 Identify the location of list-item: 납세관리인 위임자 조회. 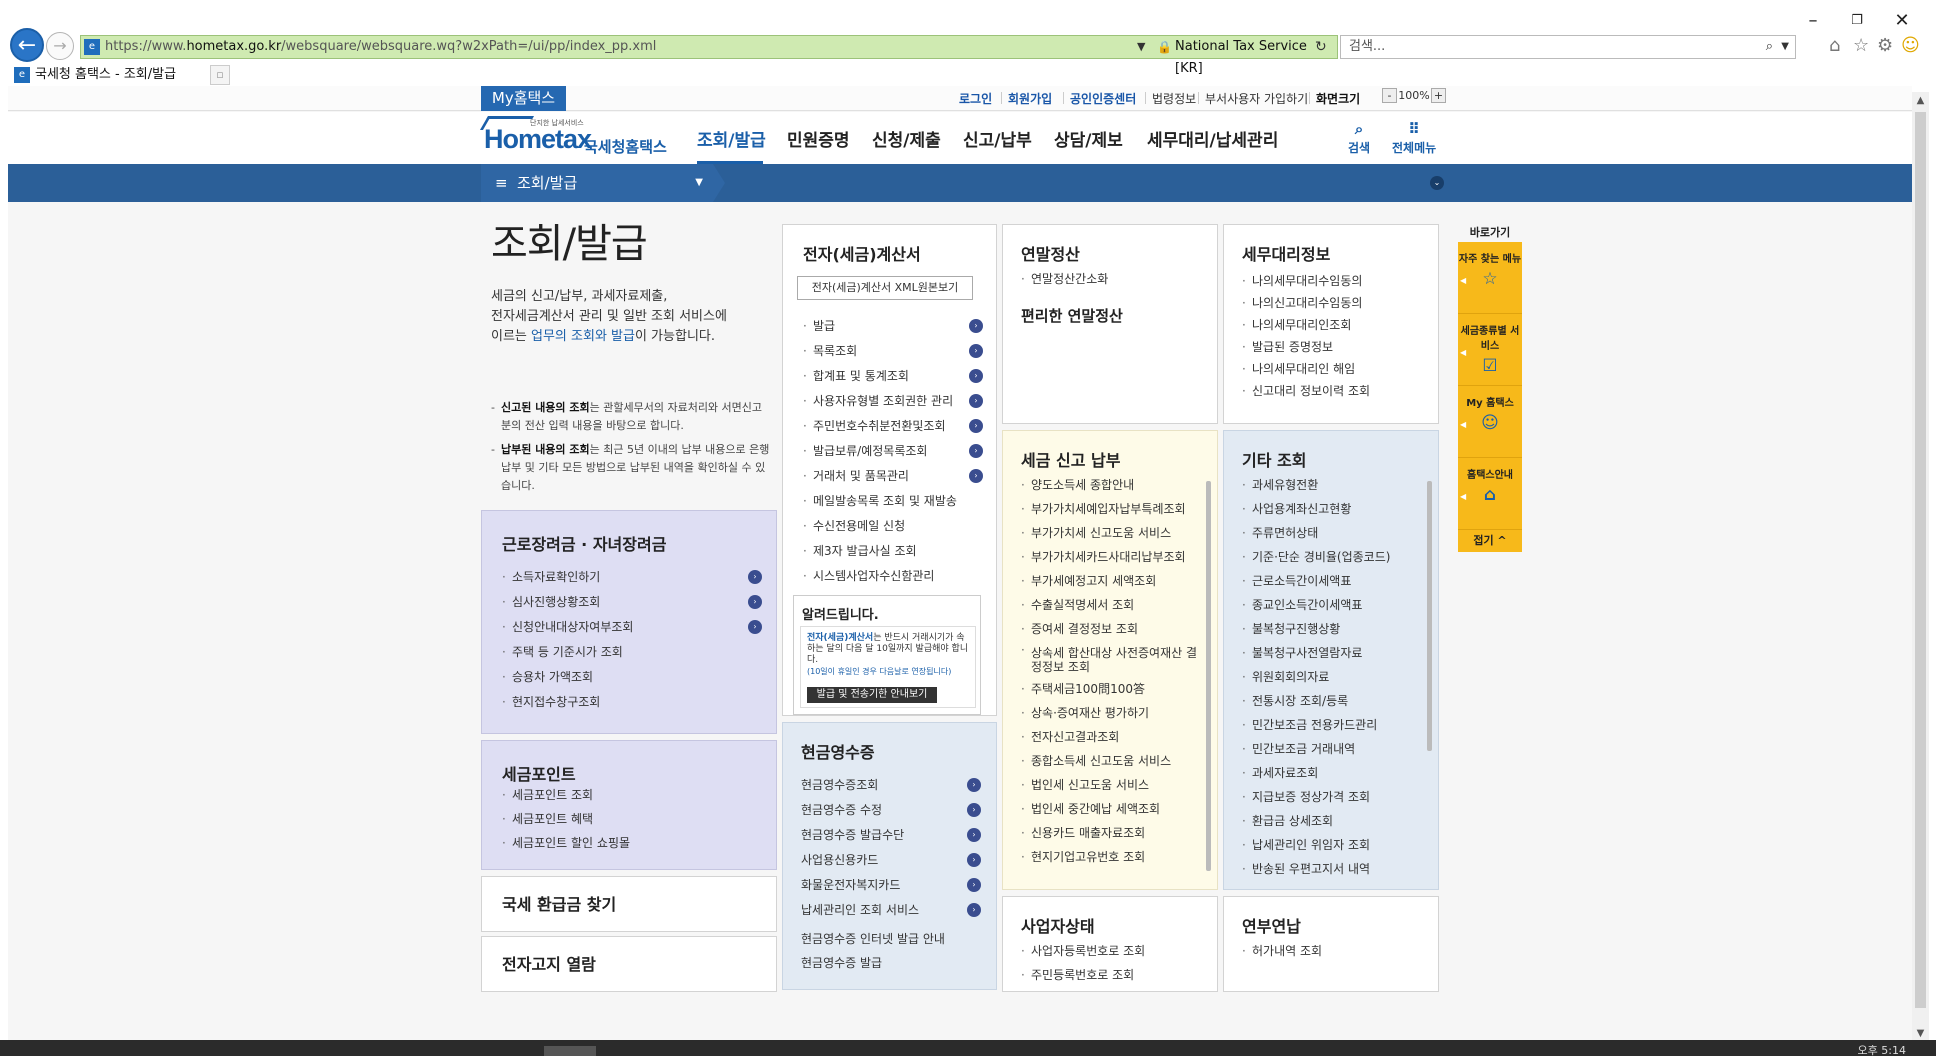
(1332, 847).